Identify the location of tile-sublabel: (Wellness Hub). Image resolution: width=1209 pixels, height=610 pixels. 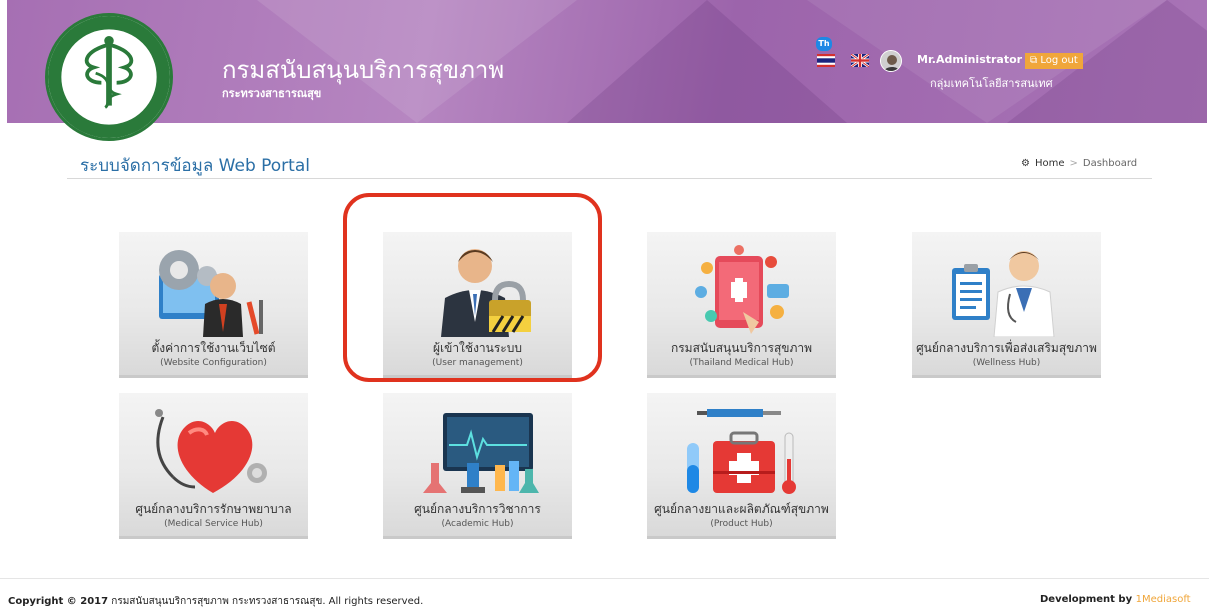
(1006, 363).